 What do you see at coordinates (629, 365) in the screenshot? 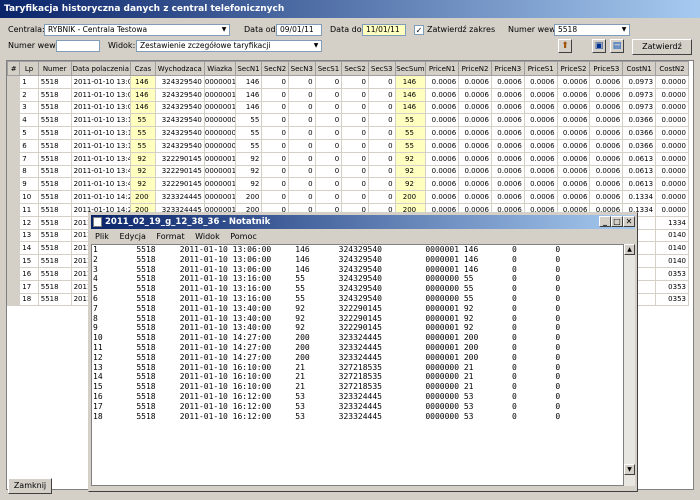
I see `vertical-scrollbar: ▲ ▼` at bounding box center [629, 365].